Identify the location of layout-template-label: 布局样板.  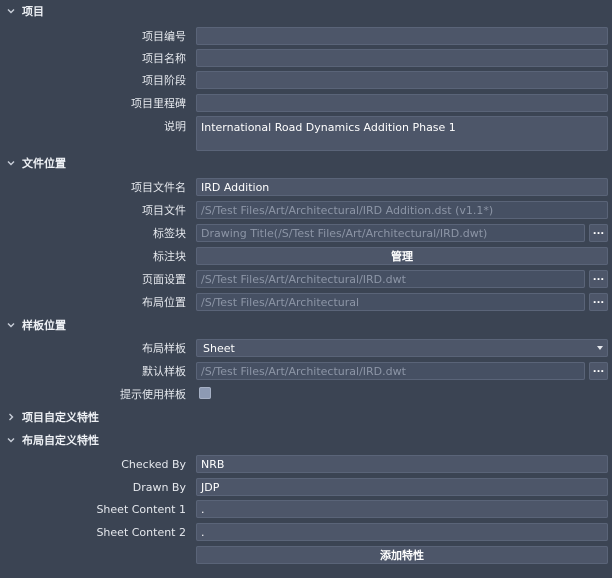
(164, 348).